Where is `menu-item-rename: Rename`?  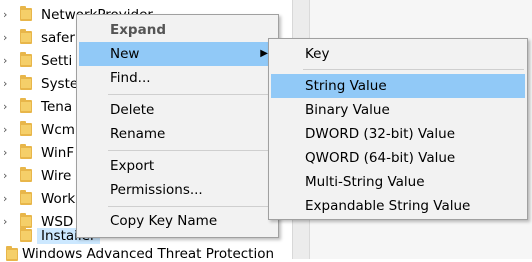
menu-item-rename: Rename is located at coordinates (177, 134).